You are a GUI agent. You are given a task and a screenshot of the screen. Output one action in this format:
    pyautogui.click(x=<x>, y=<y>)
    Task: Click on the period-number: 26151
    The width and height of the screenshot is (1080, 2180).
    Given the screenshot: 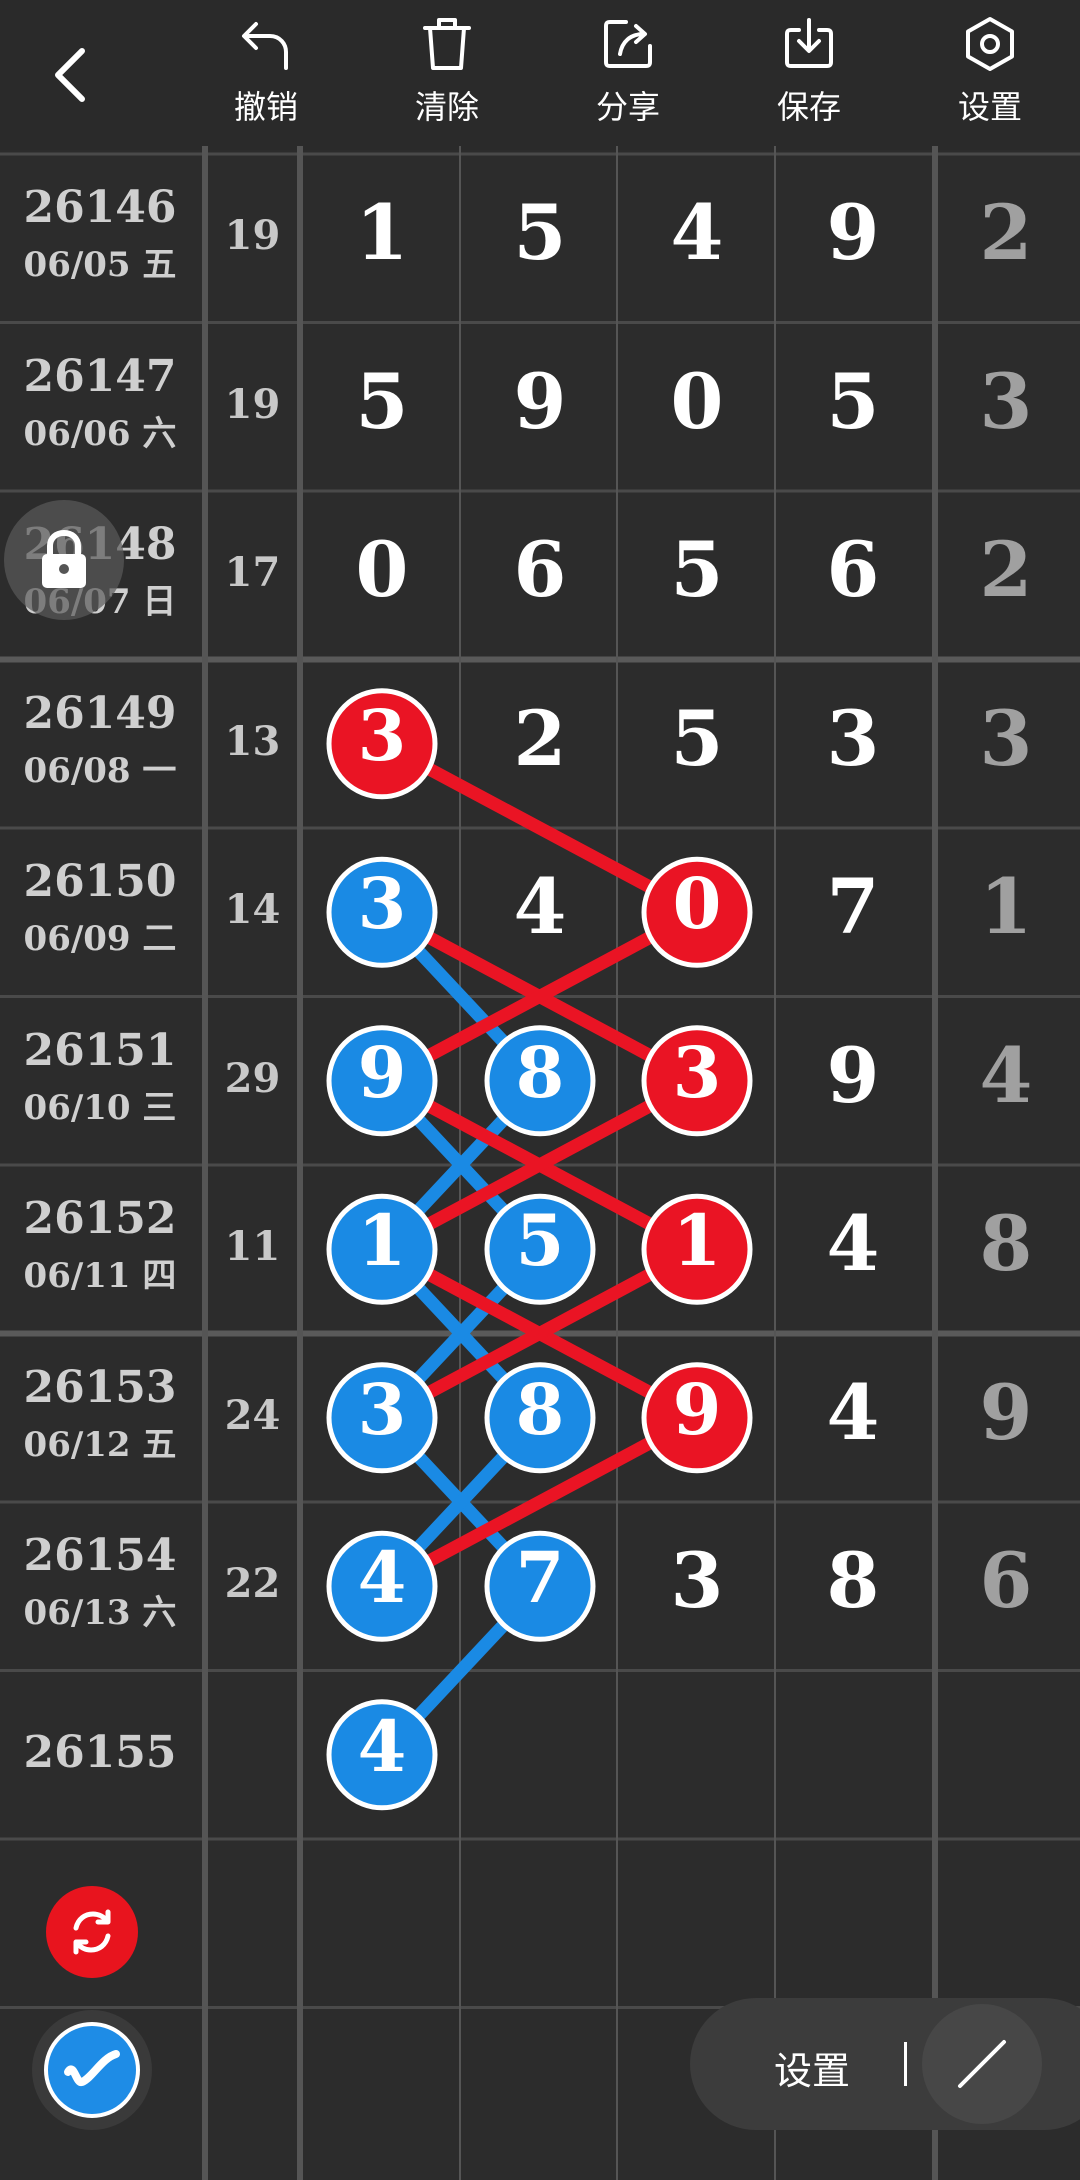 What is the action you would take?
    pyautogui.click(x=100, y=1050)
    